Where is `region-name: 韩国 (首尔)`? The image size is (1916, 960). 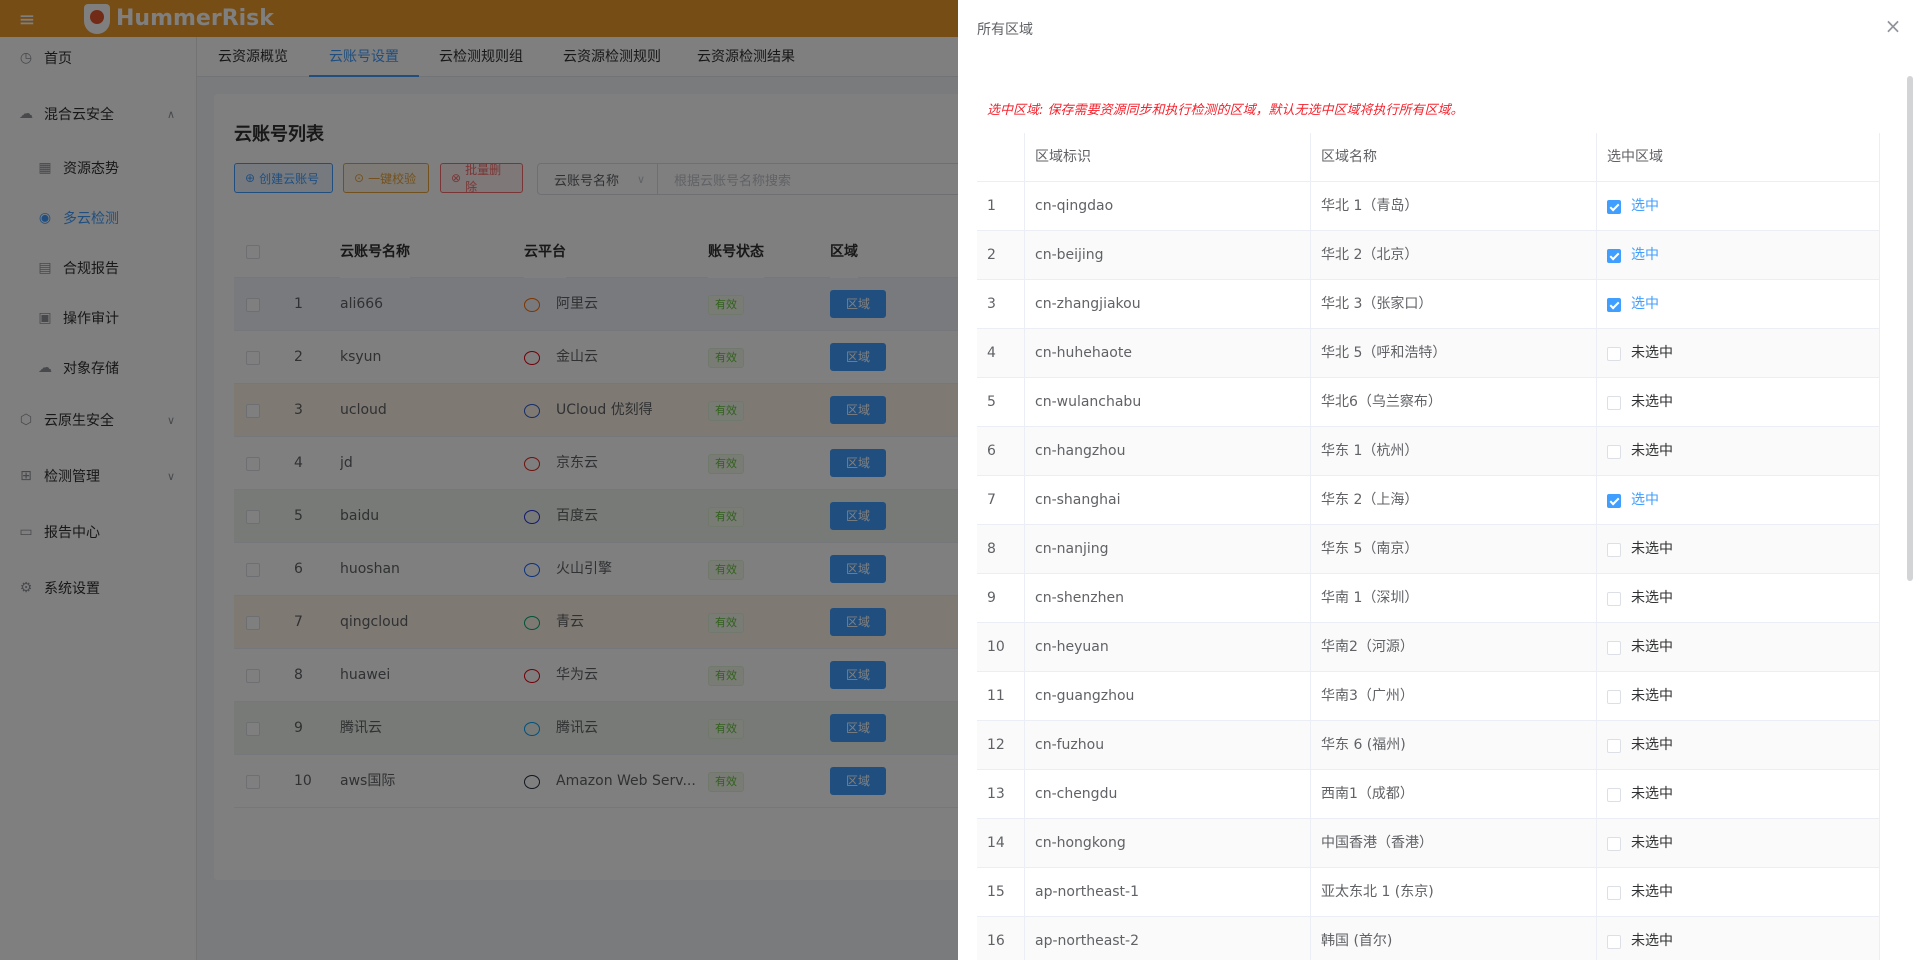
region-name: 韩国 (首尔) is located at coordinates (1454, 938).